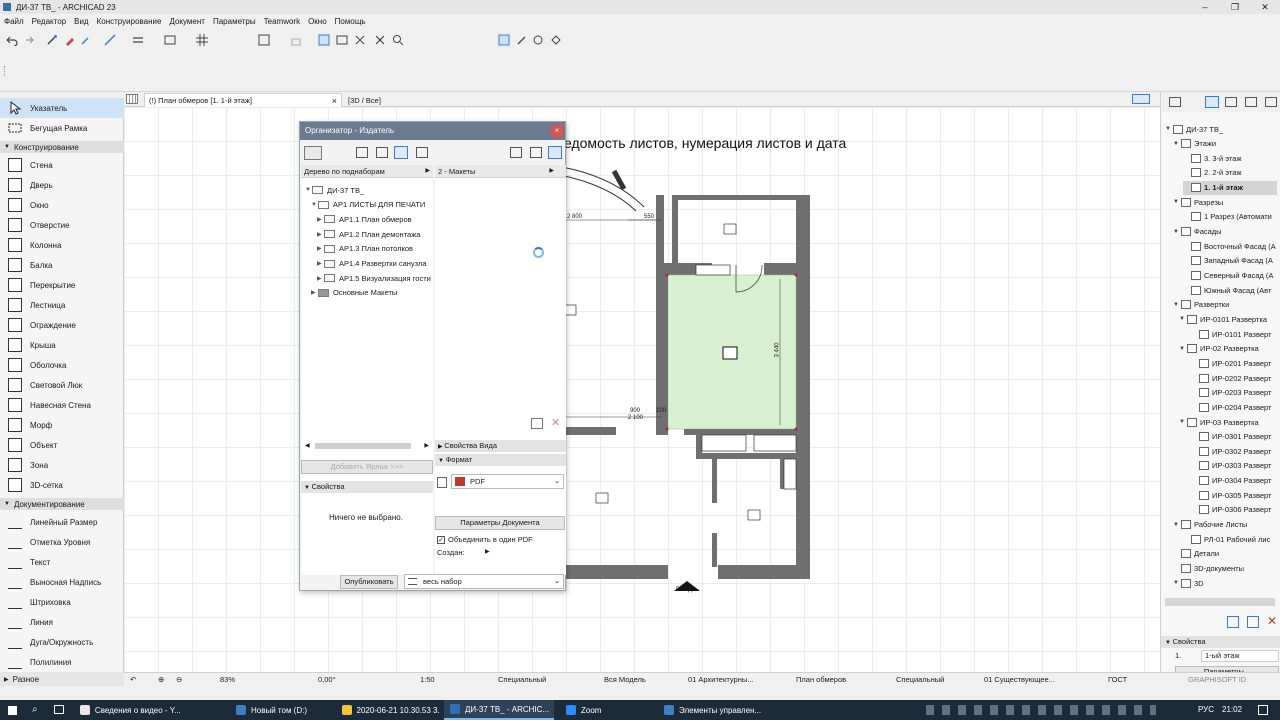  I want to click on tool-design-9: Крыша, so click(62, 345).